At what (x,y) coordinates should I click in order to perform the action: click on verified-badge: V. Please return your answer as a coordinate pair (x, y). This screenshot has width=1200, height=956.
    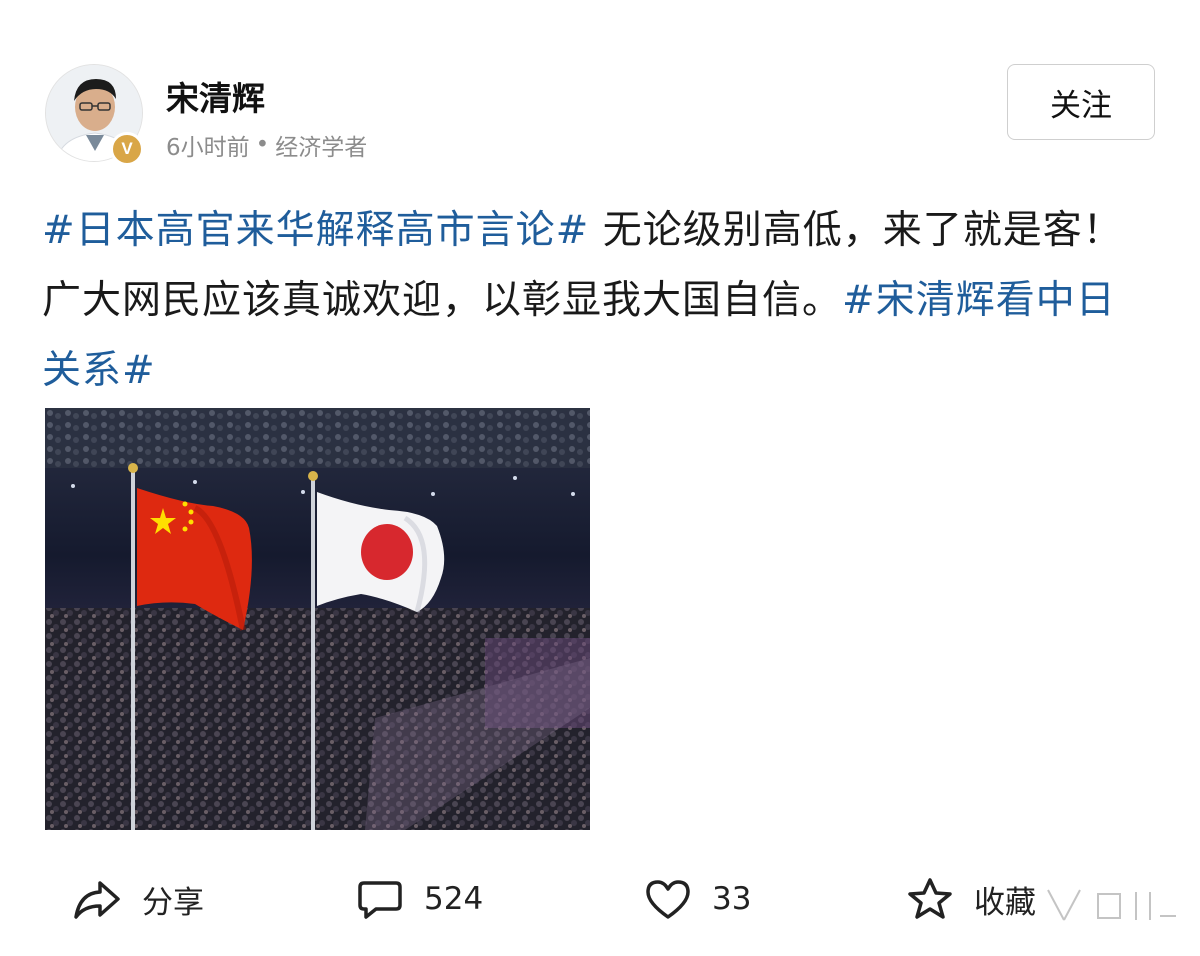
    Looking at the image, I should click on (127, 149).